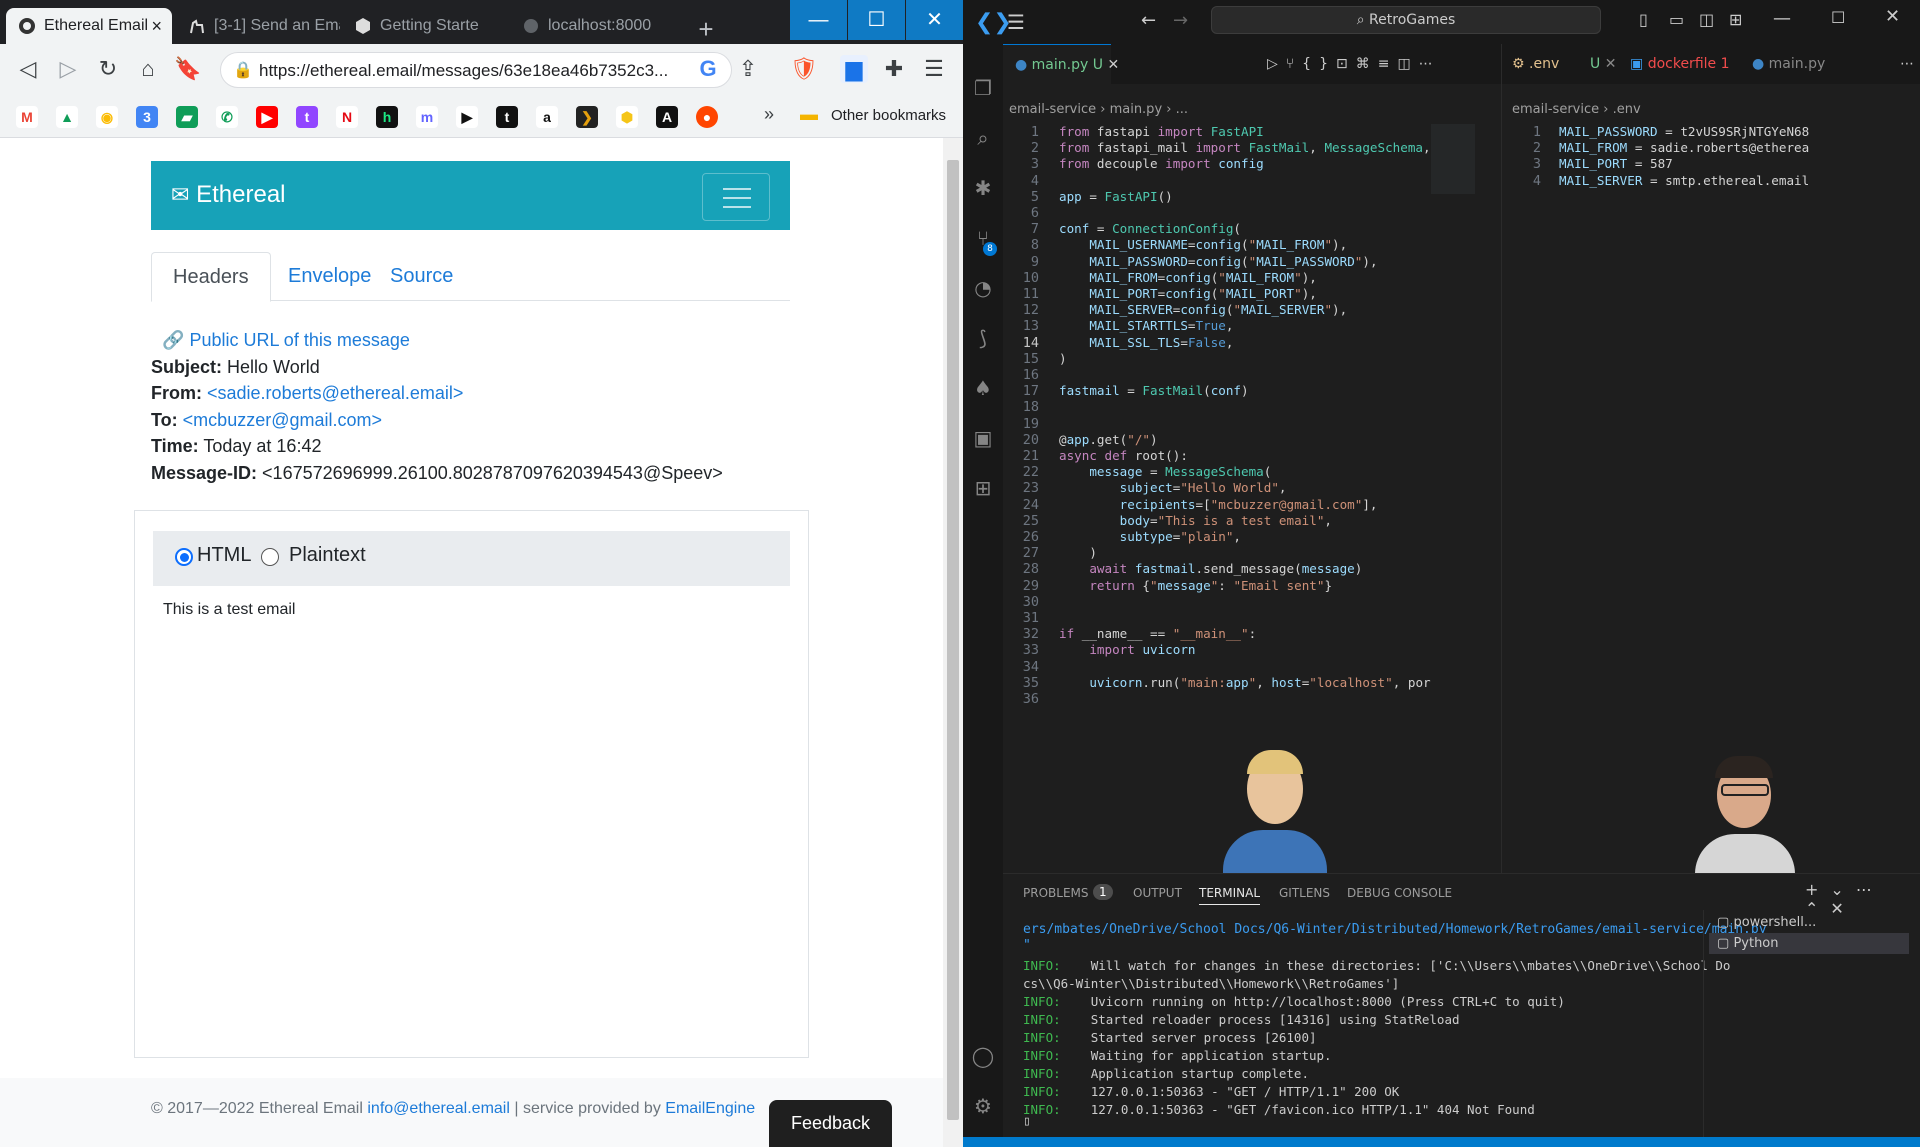 Image resolution: width=1920 pixels, height=1147 pixels. What do you see at coordinates (1676, 19) in the screenshot?
I see `toggle-panel-icon: ▭` at bounding box center [1676, 19].